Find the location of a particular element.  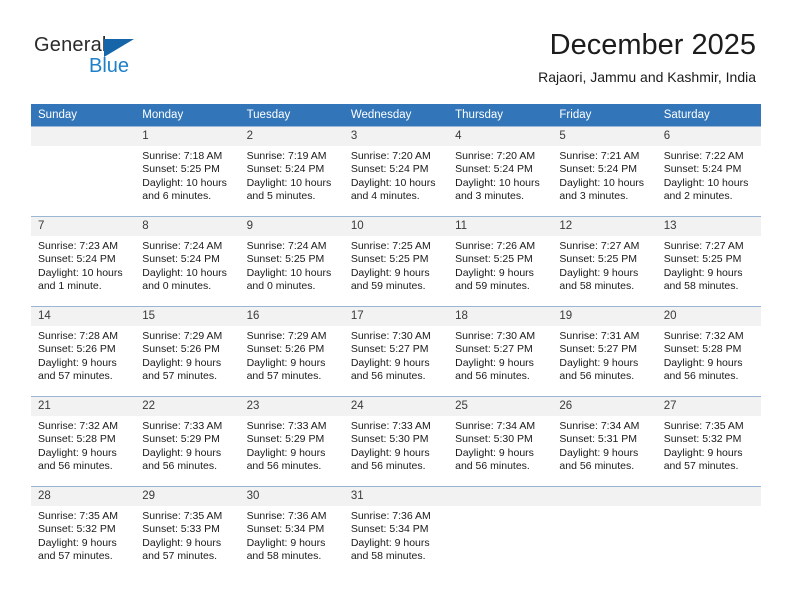

daylight-text-line2: and 58 minutes. is located at coordinates (284, 555).